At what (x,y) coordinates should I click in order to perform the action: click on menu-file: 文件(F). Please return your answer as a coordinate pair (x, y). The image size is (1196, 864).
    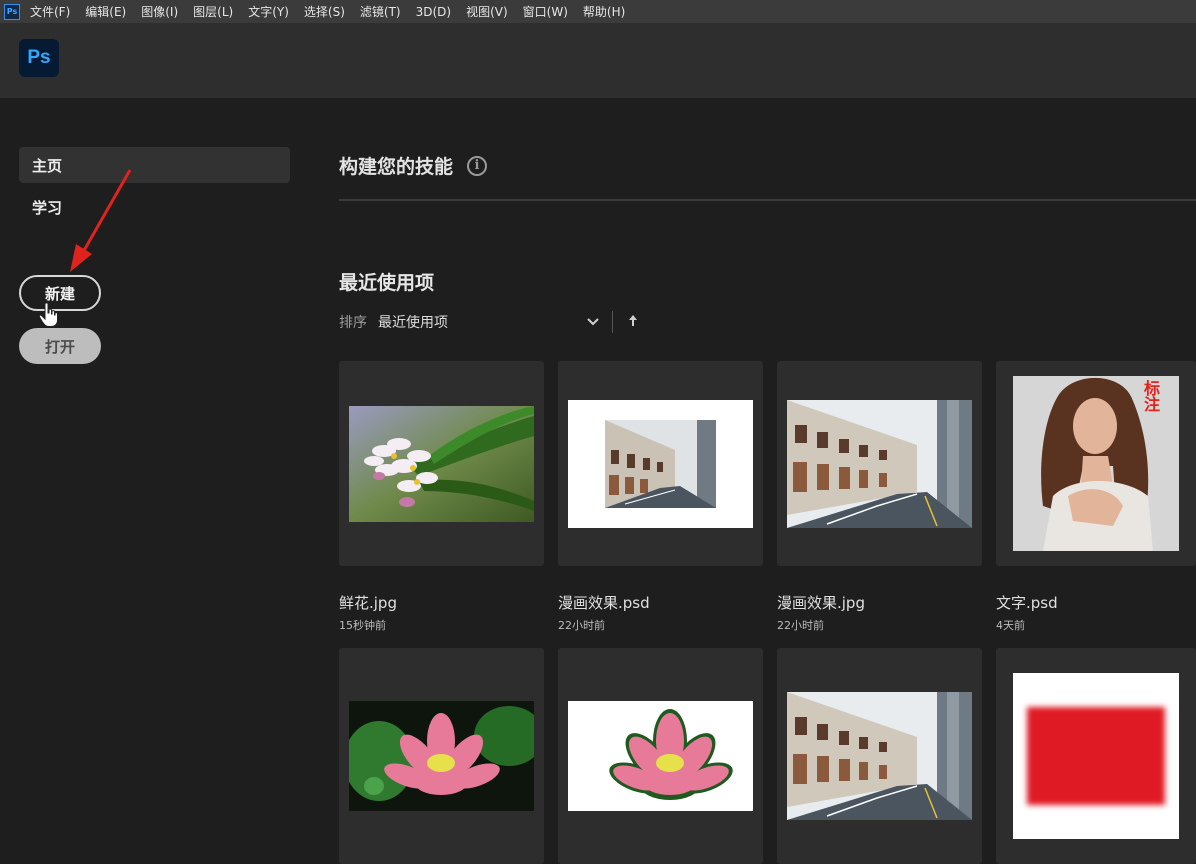
    Looking at the image, I should click on (50, 11).